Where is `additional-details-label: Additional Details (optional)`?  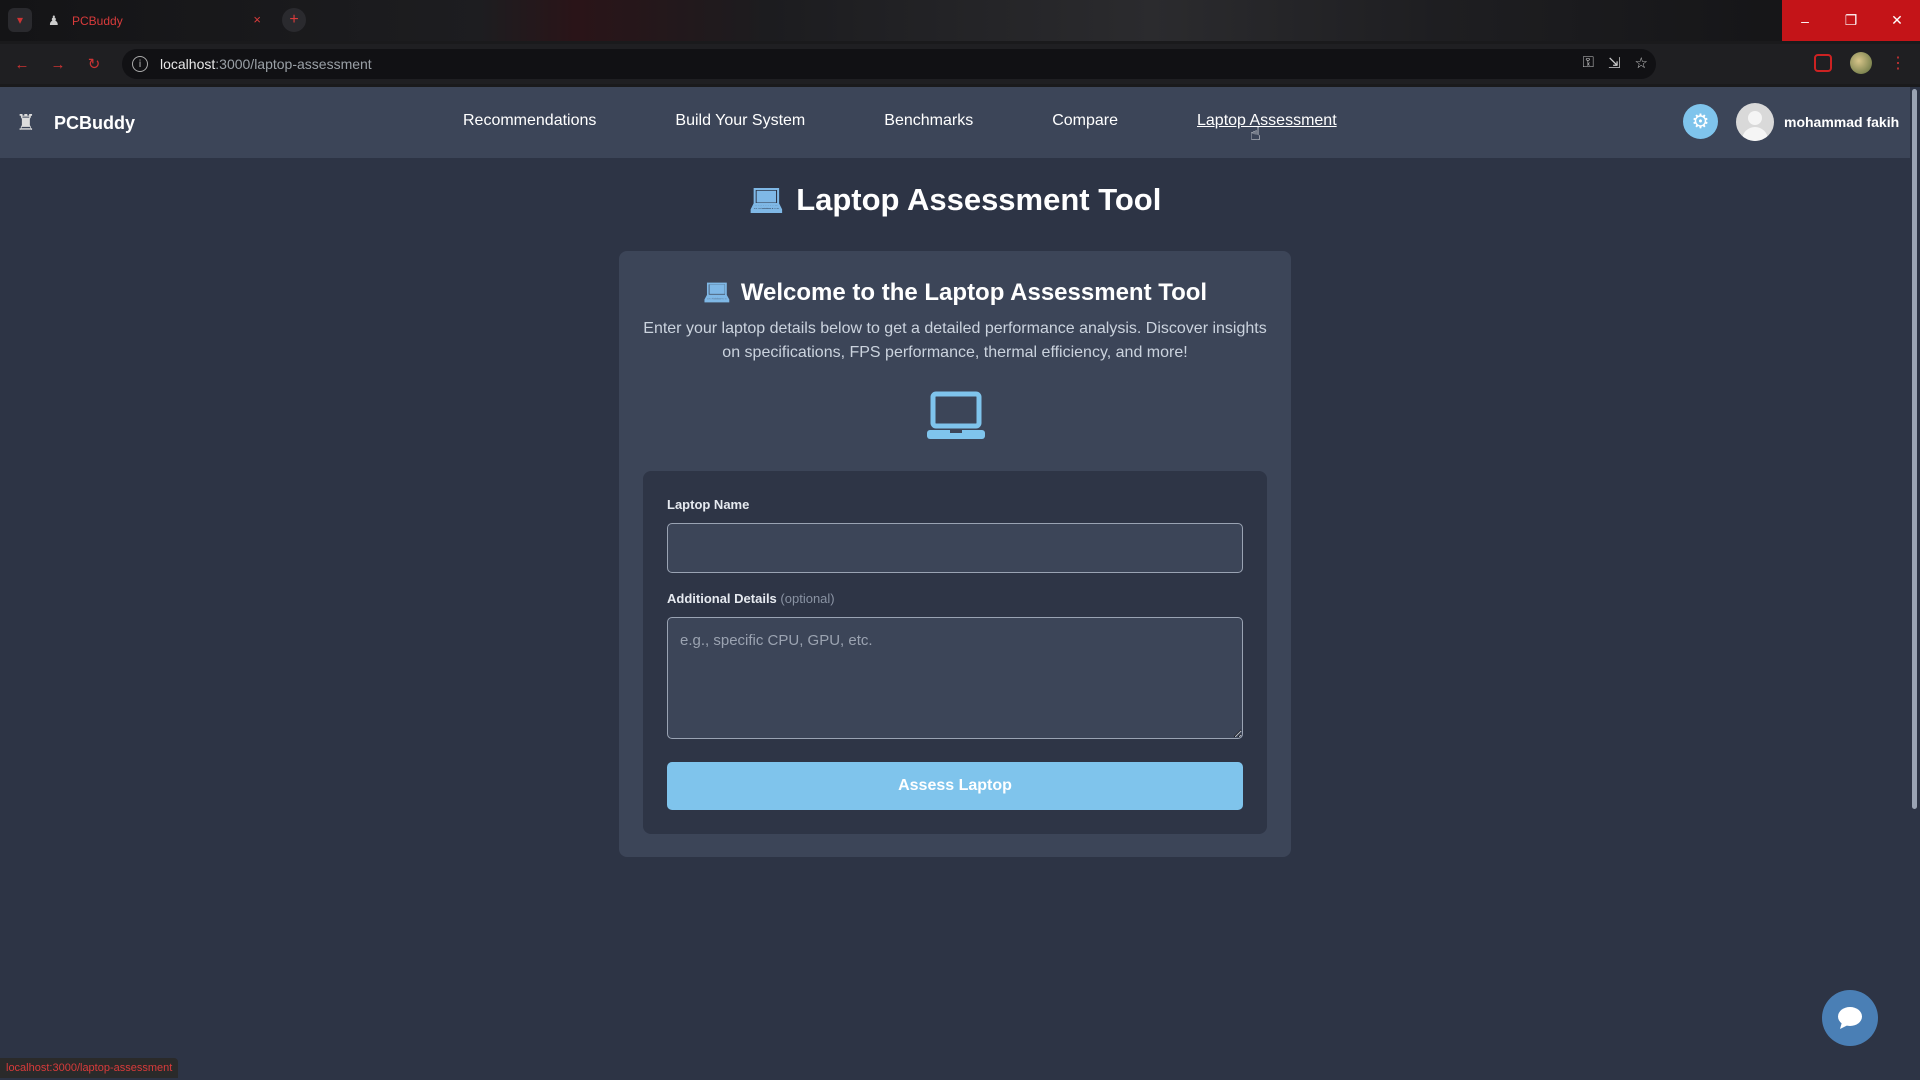
additional-details-label: Additional Details (optional) is located at coordinates (751, 598).